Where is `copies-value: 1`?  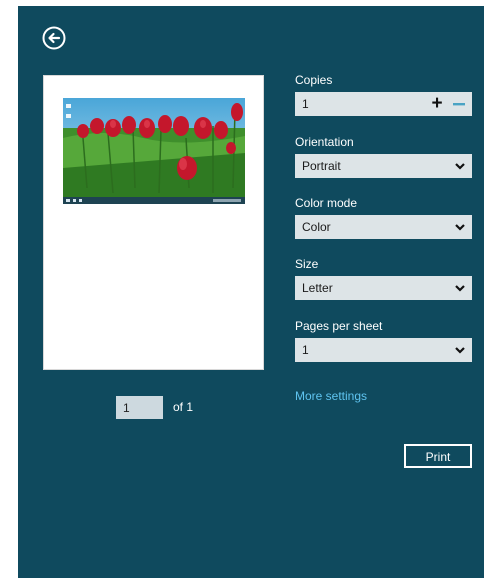 copies-value: 1 is located at coordinates (305, 104).